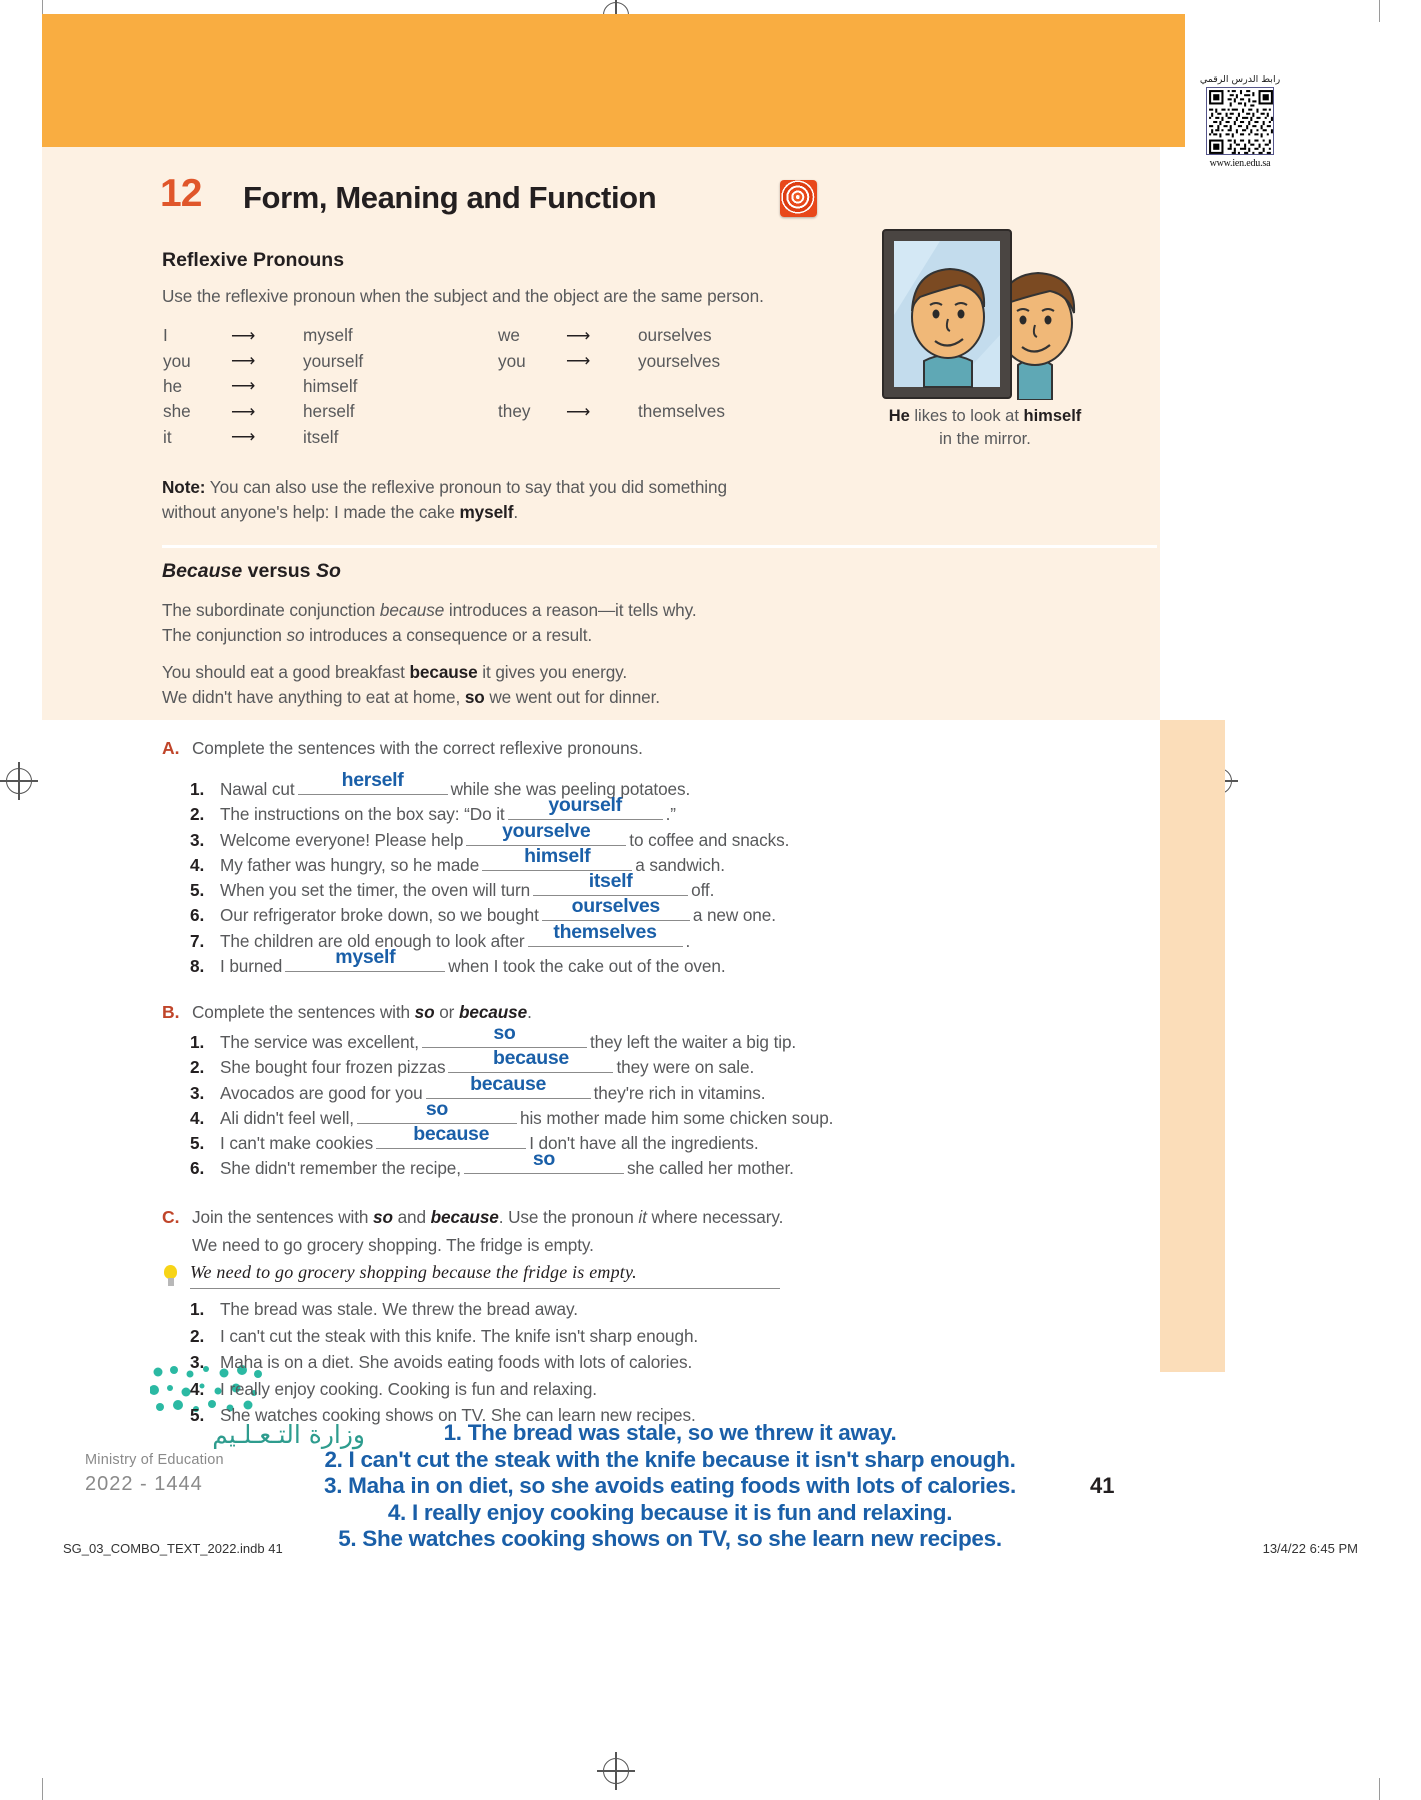  I want to click on item-text-after: off., so click(703, 890).